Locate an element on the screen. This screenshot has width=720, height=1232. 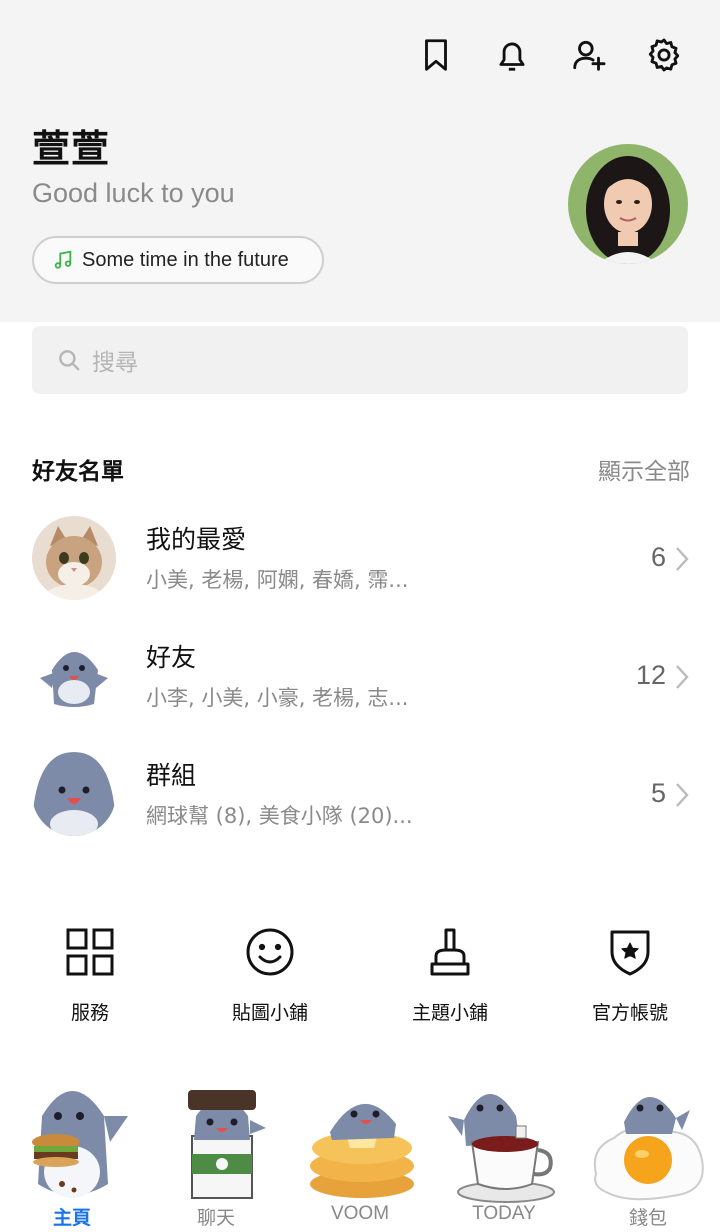
star-shield-icon is located at coordinates (630, 953).